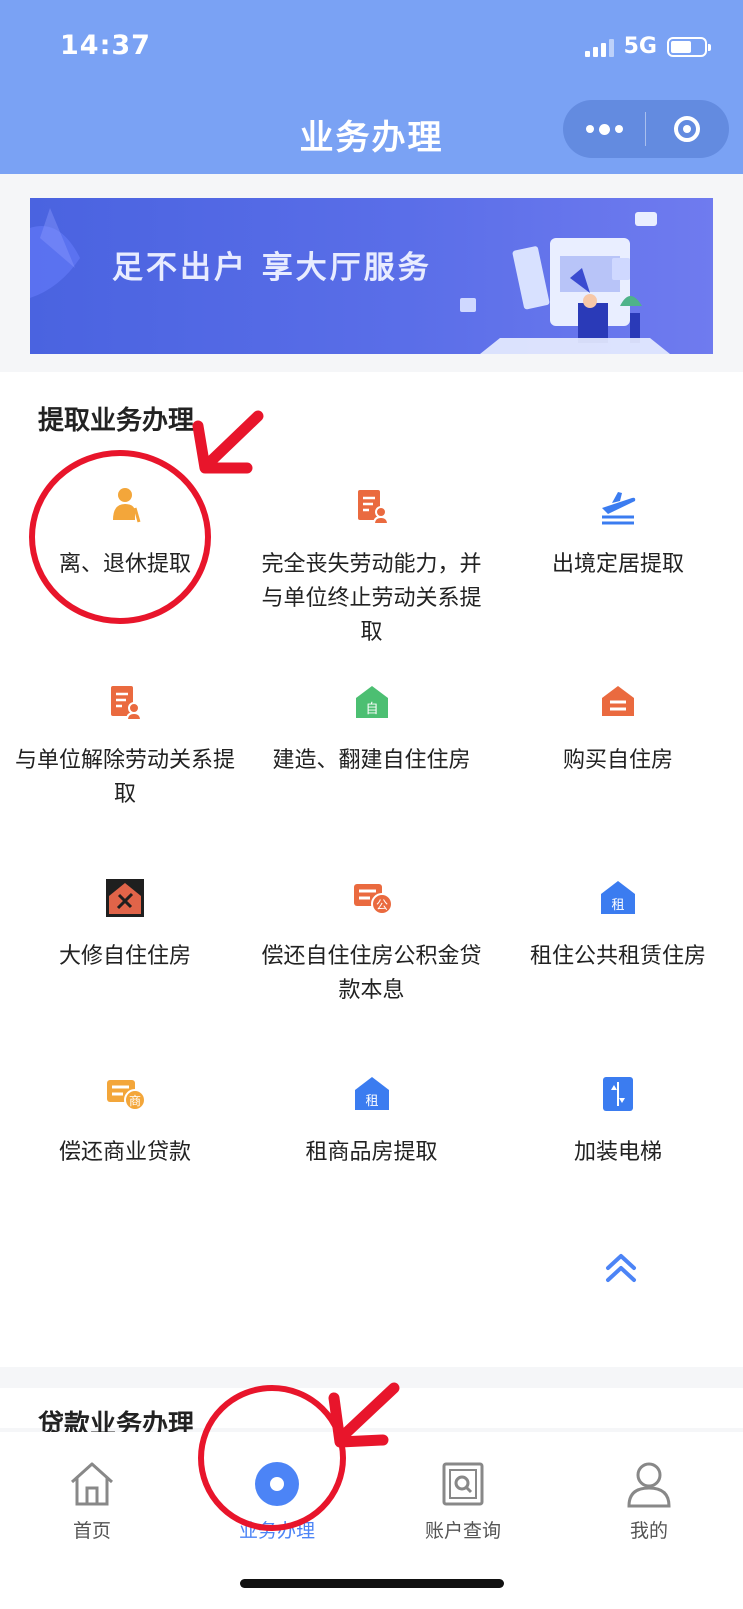 The height and width of the screenshot is (1609, 743). I want to click on target-close-icon, so click(687, 129).